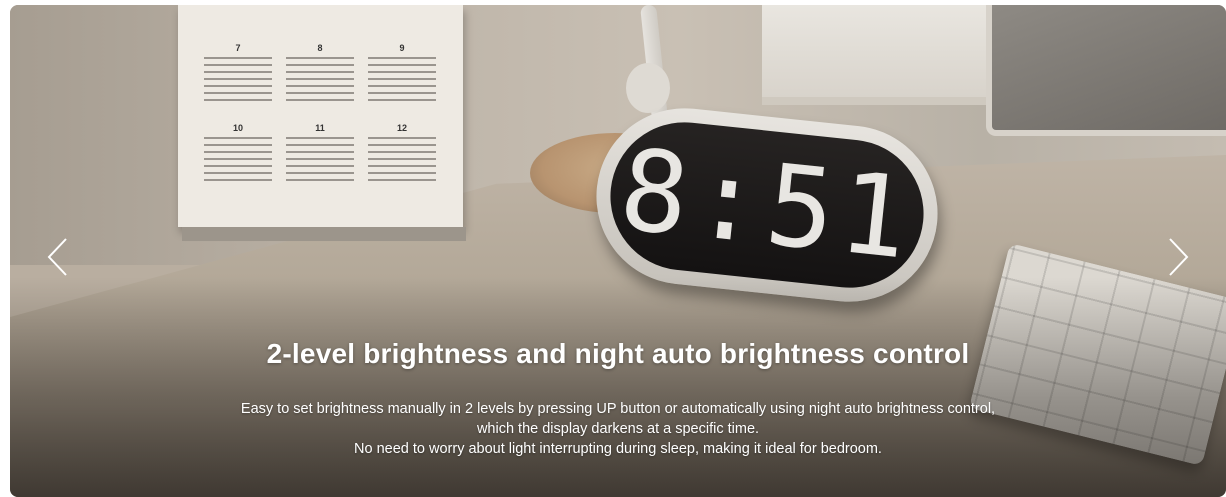 The width and height of the screenshot is (1226, 497). Describe the element at coordinates (320, 116) in the screenshot. I see `desk-calendar: 7 8 9 10 11 12` at that location.